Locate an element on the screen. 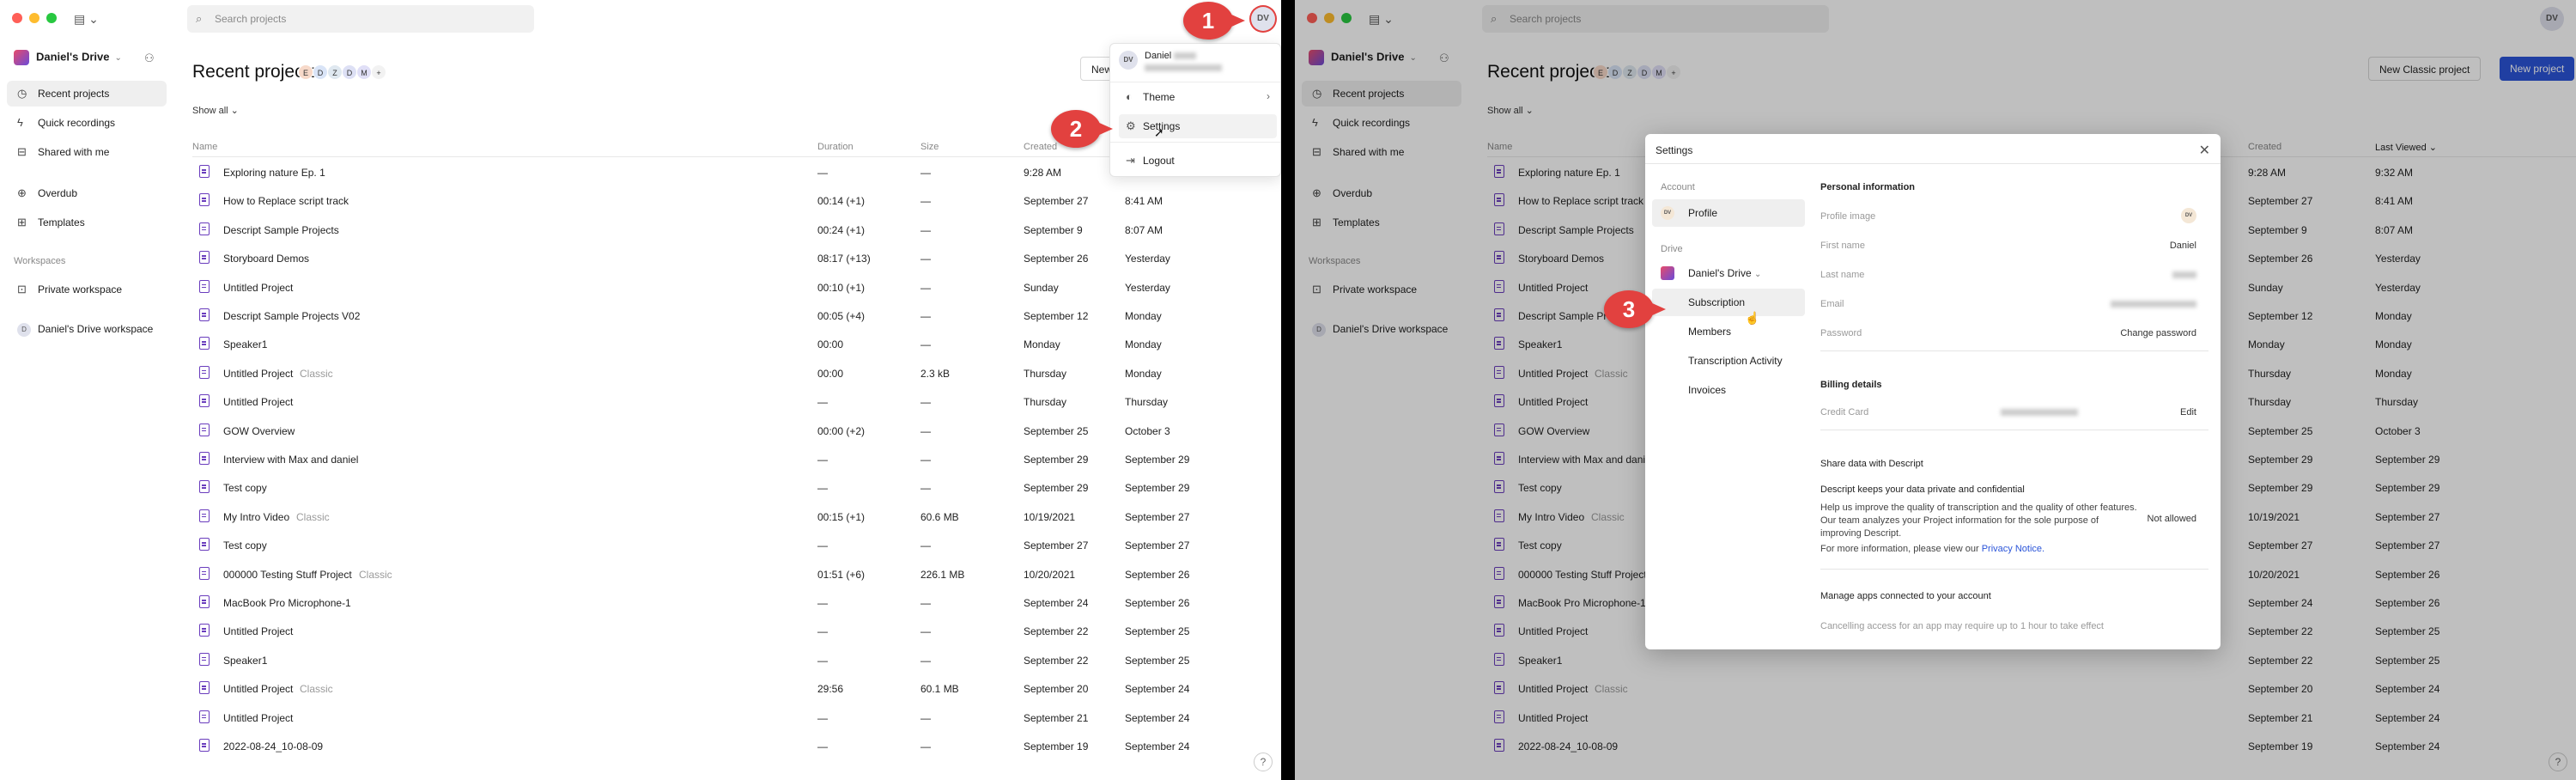 The width and height of the screenshot is (2576, 780). column-name: Name is located at coordinates (204, 147).